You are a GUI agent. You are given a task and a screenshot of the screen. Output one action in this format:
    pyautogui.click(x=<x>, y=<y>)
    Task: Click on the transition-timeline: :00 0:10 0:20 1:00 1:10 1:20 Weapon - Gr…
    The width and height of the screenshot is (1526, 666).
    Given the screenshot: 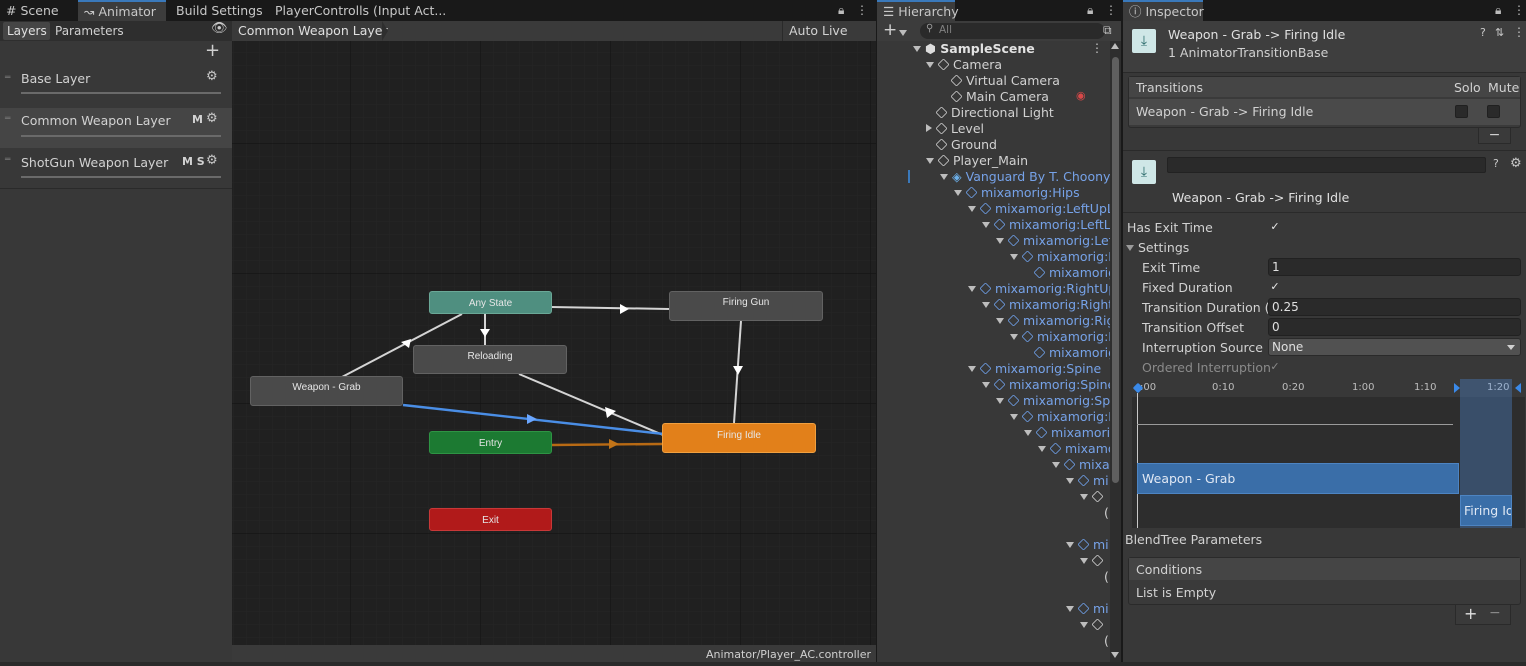 What is the action you would take?
    pyautogui.click(x=1328, y=453)
    